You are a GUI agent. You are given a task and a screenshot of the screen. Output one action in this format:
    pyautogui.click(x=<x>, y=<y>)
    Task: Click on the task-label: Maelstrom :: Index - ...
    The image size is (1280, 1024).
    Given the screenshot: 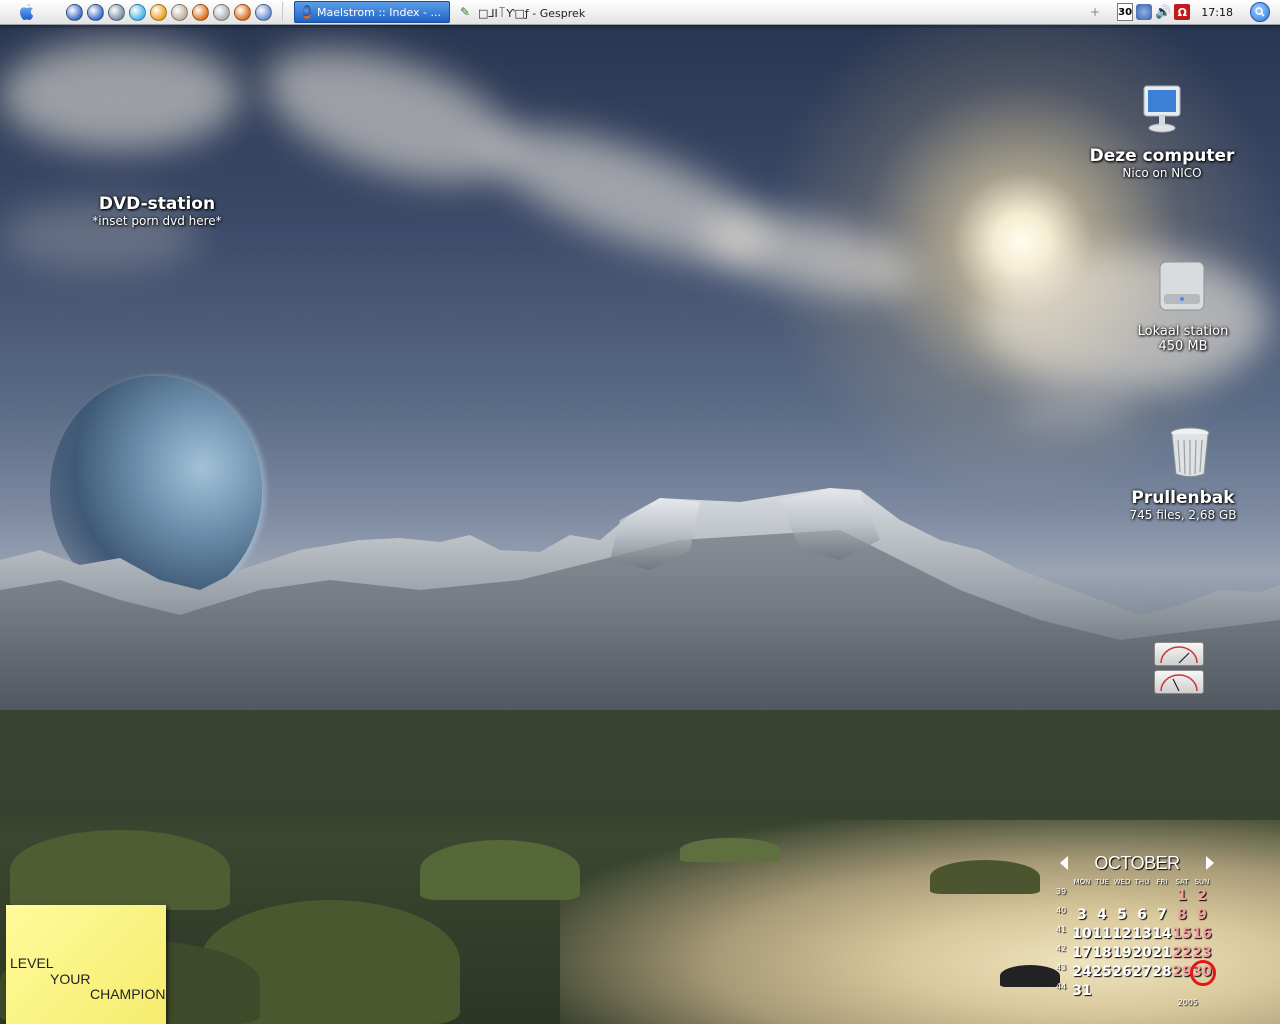 What is the action you would take?
    pyautogui.click(x=379, y=12)
    